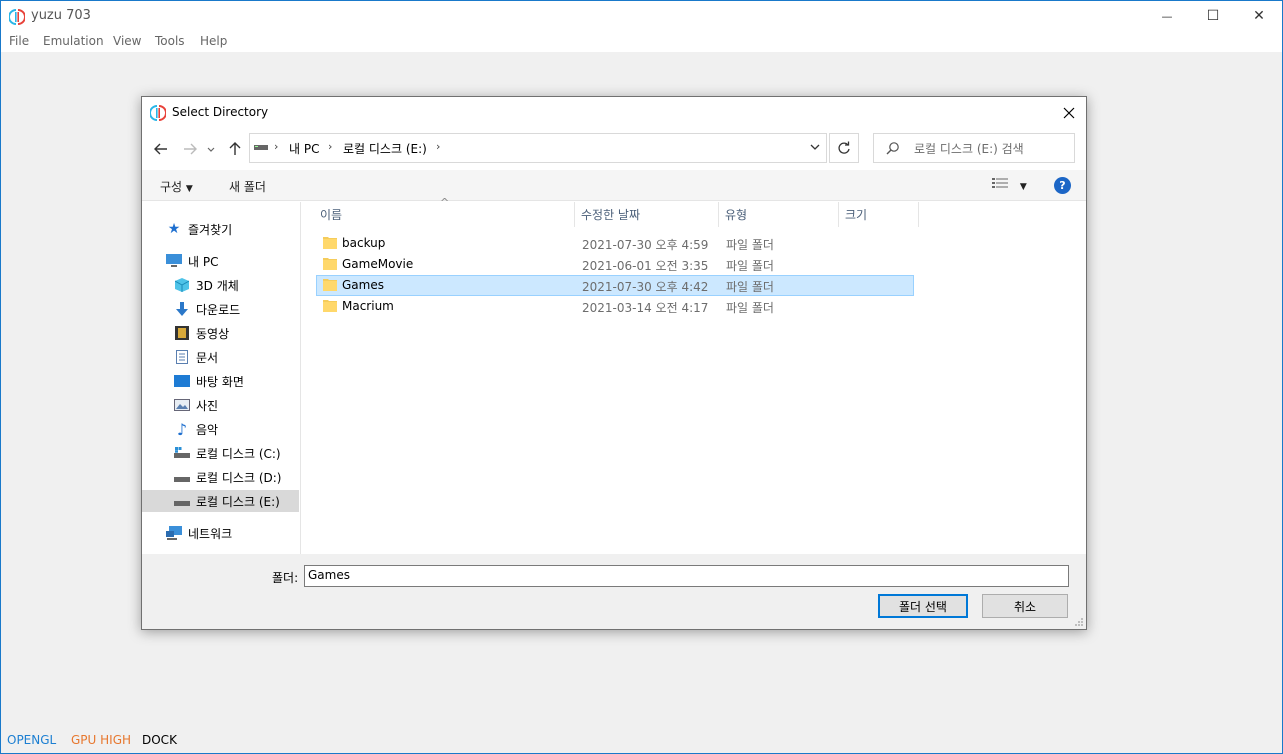 The image size is (1283, 754). I want to click on file-modified: 2021-07-30 오후 4:59, so click(645, 245).